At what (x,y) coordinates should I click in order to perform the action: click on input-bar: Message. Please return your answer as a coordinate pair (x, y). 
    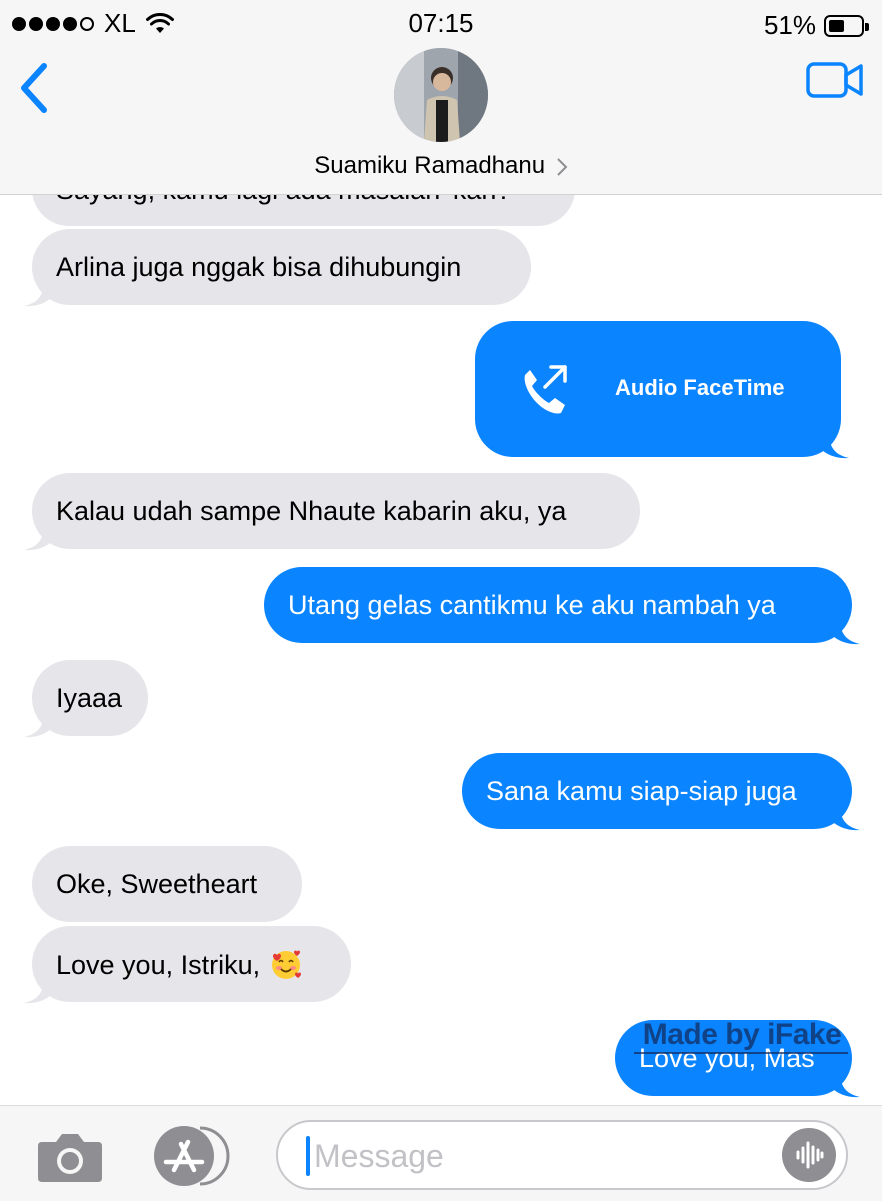
    Looking at the image, I should click on (441, 1153).